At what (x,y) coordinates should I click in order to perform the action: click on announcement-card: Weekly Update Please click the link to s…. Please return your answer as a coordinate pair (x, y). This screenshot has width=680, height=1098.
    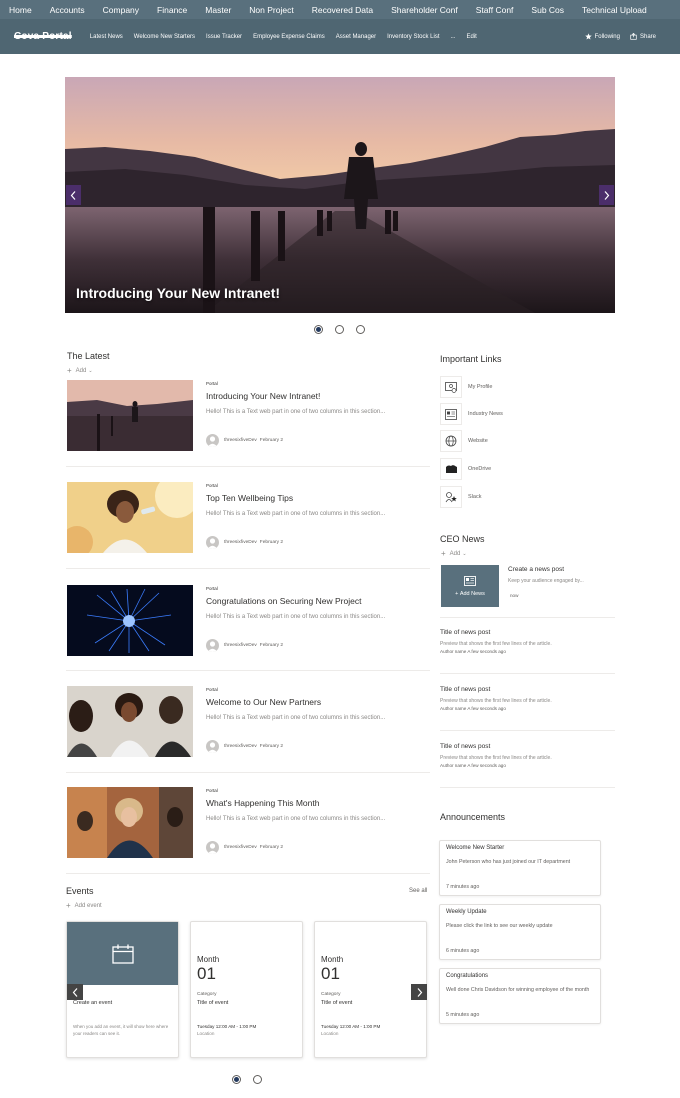
    Looking at the image, I should click on (520, 932).